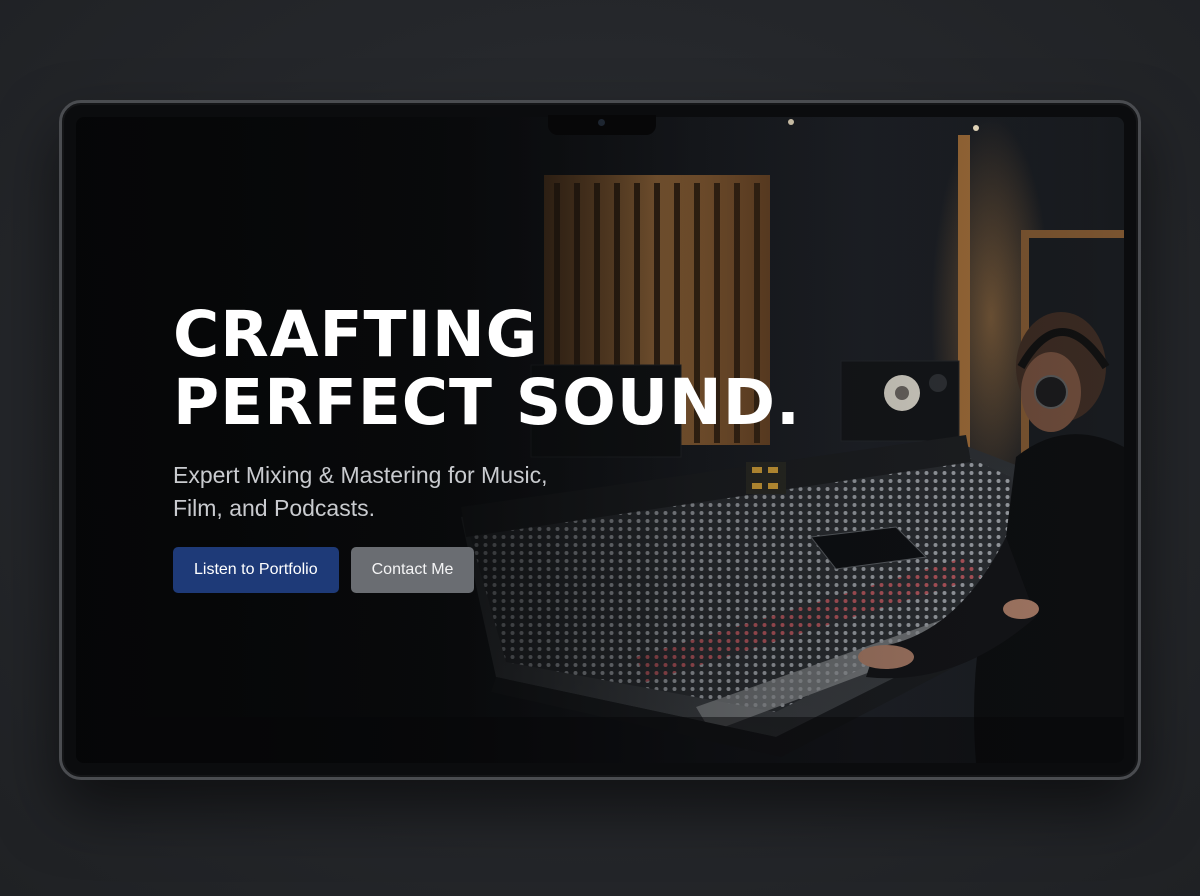 Image resolution: width=1200 pixels, height=896 pixels. I want to click on listen-to-portfolio-button: Listen to Portfolio, so click(256, 570).